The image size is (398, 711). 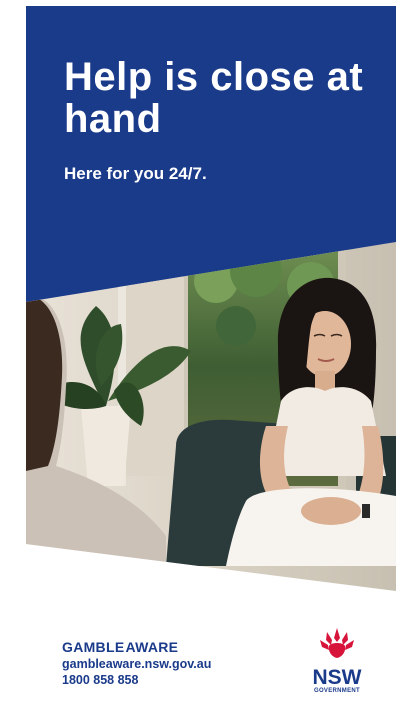 I want to click on nsw-government-logo: NSW GOVERNMENT, so click(x=337, y=660).